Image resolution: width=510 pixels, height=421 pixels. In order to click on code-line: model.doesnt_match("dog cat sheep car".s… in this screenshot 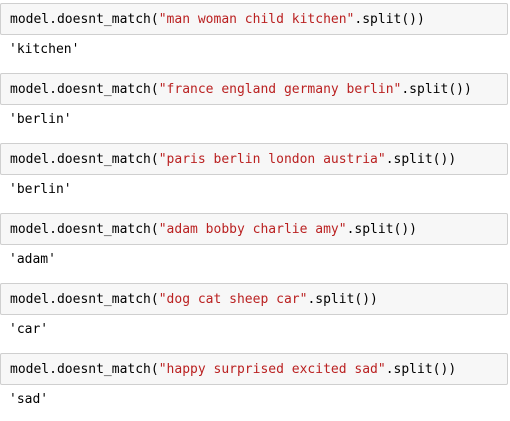, I will do `click(194, 299)`.